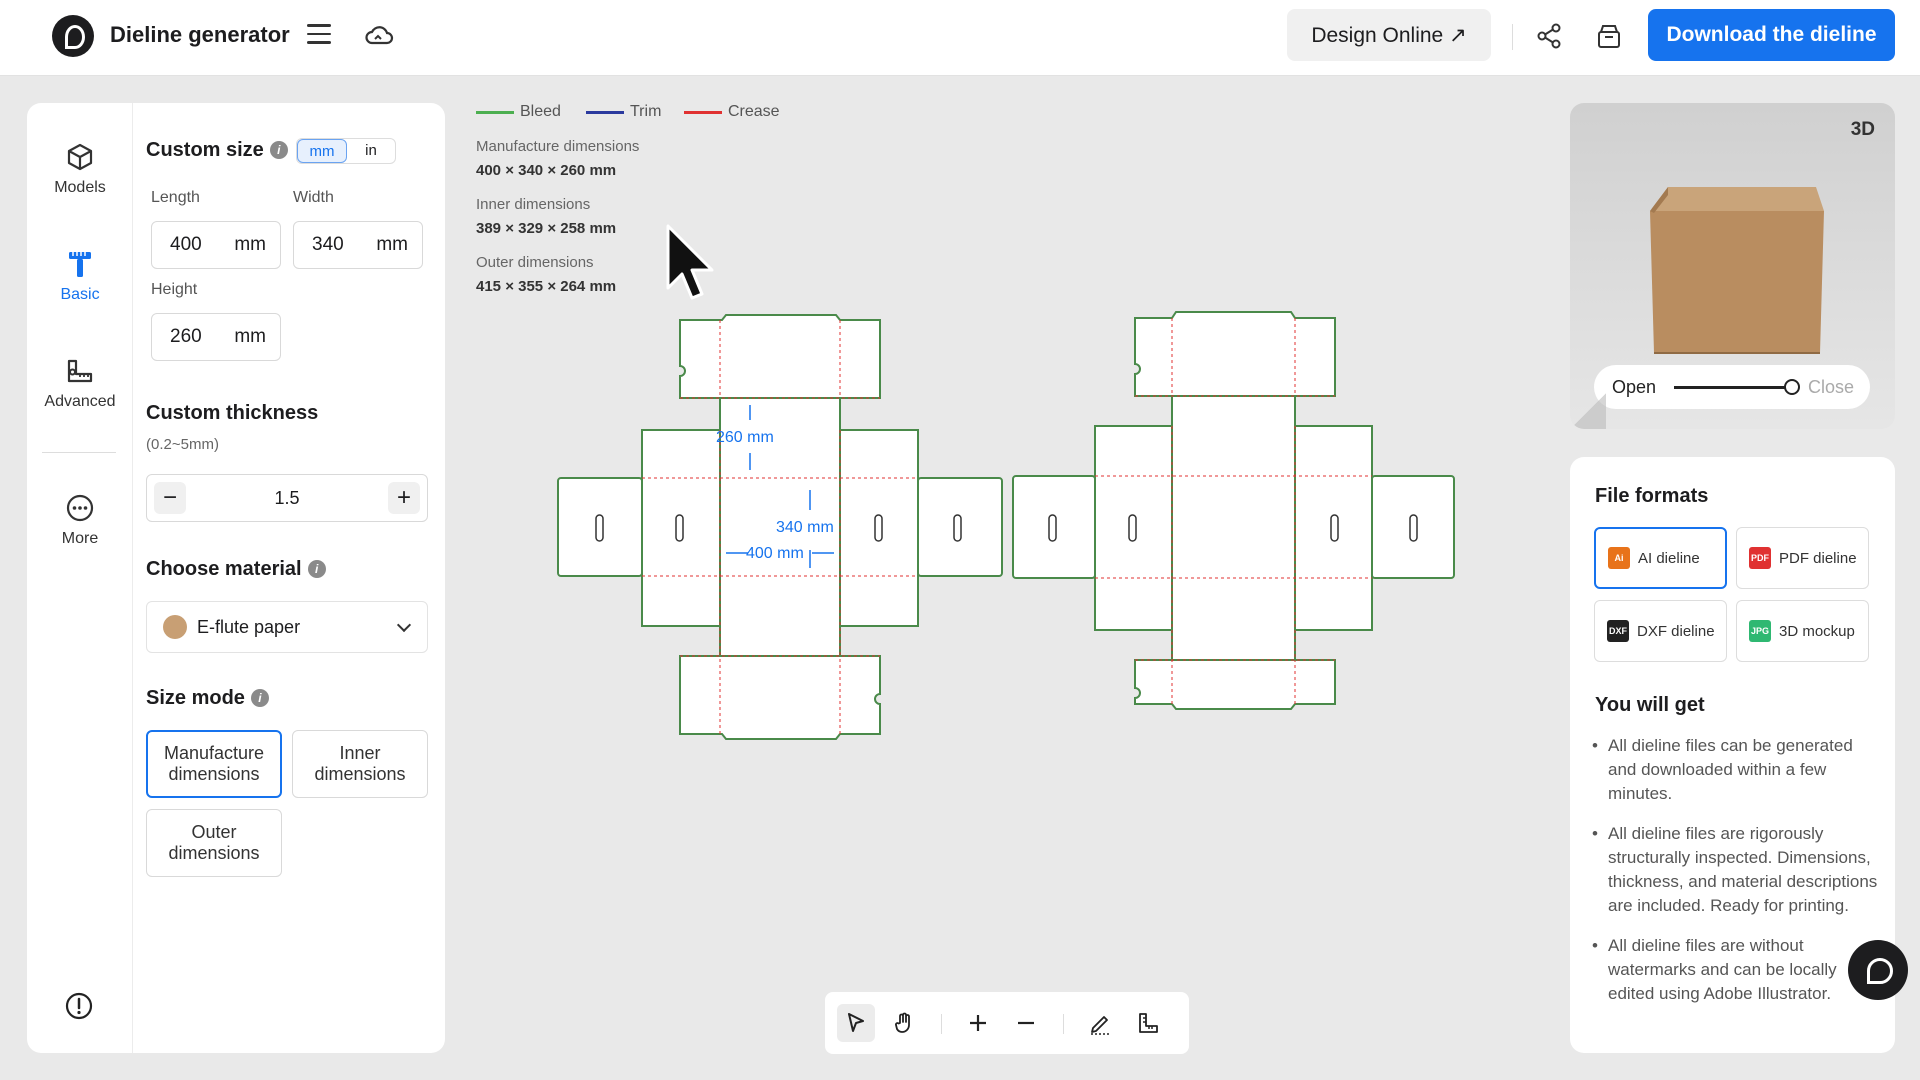 The image size is (1920, 1080). Describe the element at coordinates (404, 625) in the screenshot. I see `chevron-down-icon` at that location.